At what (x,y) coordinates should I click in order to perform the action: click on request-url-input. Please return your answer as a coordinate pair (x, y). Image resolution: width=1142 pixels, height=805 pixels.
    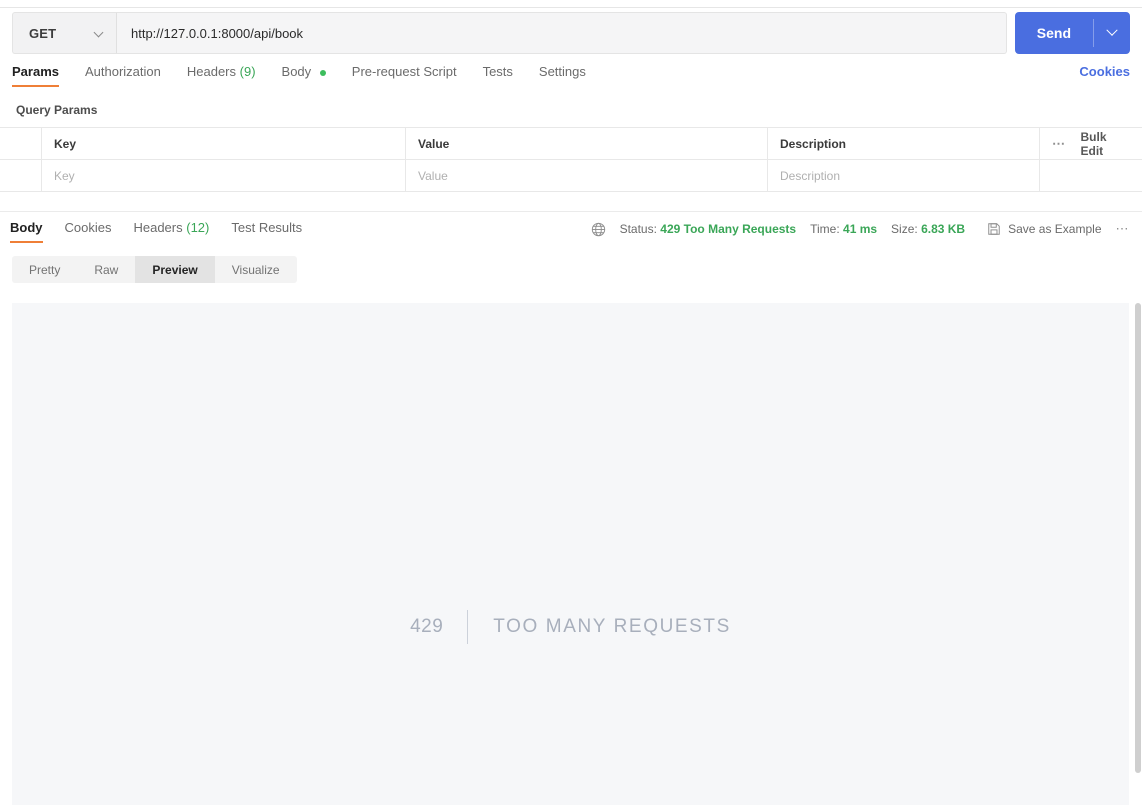
    Looking at the image, I should click on (561, 33).